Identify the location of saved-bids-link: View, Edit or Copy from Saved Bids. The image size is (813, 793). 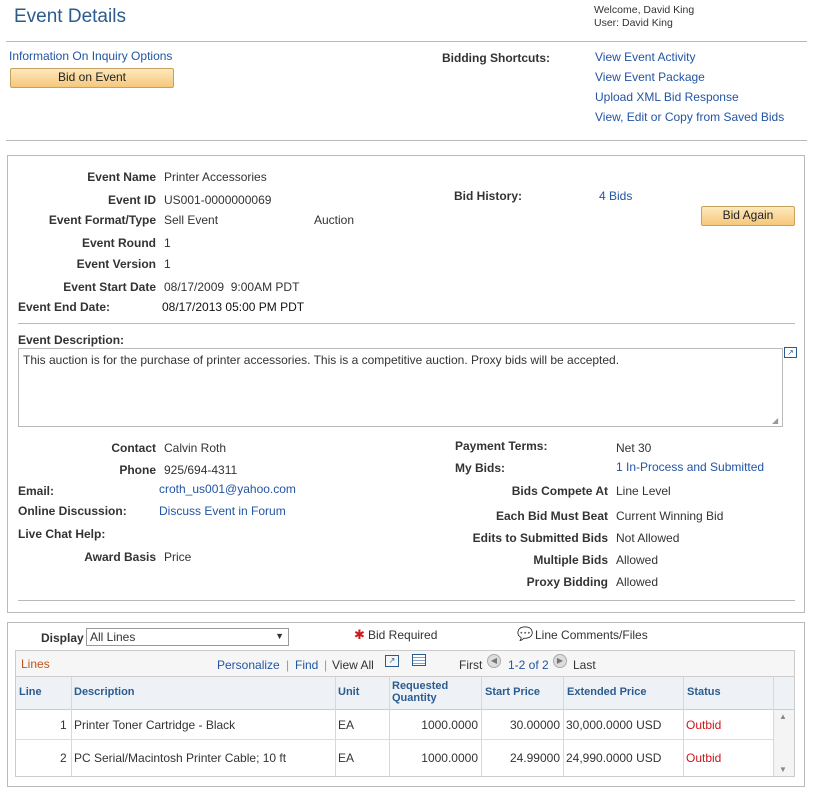
(689, 117).